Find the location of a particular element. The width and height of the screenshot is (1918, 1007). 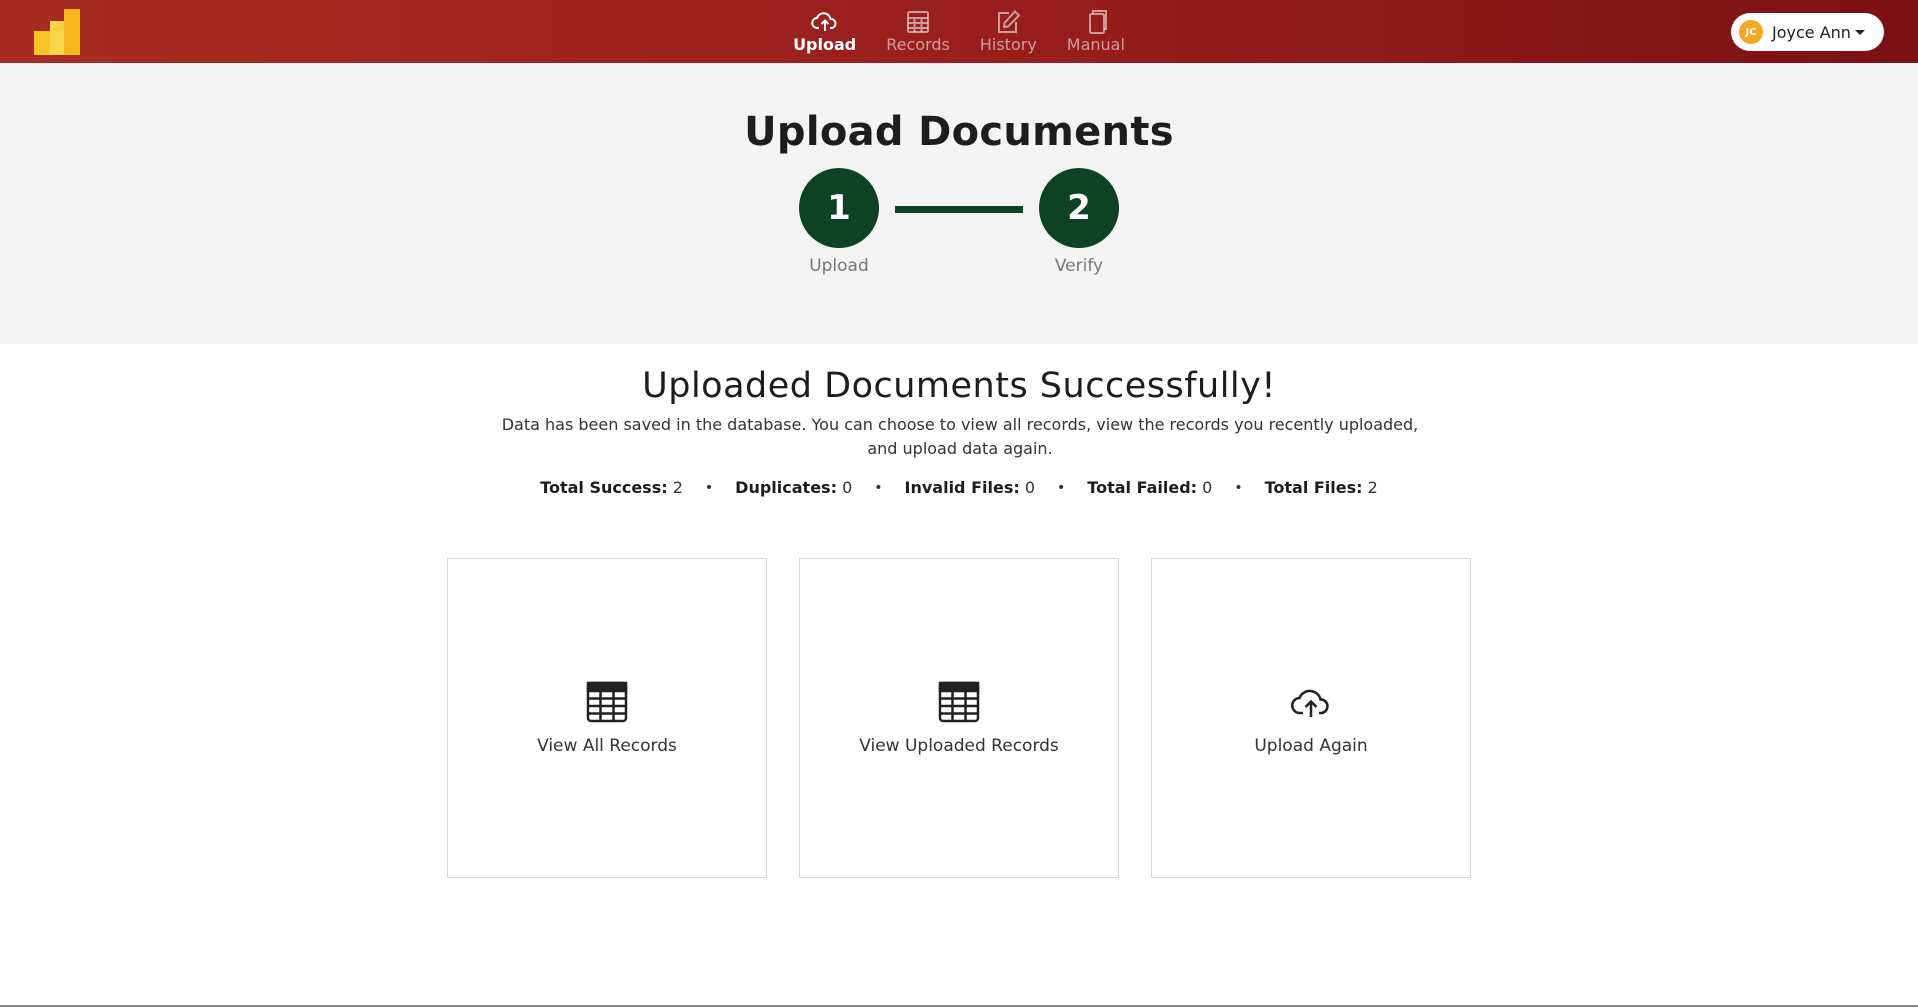

main-nav: Upload Records History Manual is located at coordinates (959, 31).